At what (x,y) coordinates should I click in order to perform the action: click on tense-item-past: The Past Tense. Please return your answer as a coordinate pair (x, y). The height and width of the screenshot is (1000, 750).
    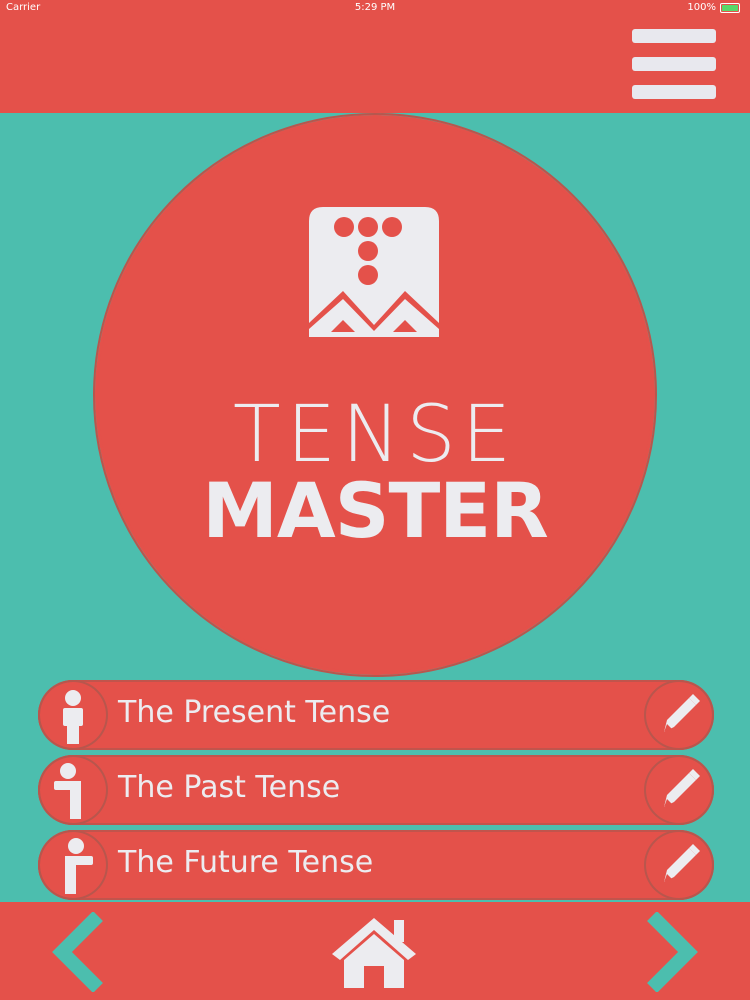
    Looking at the image, I should click on (376, 790).